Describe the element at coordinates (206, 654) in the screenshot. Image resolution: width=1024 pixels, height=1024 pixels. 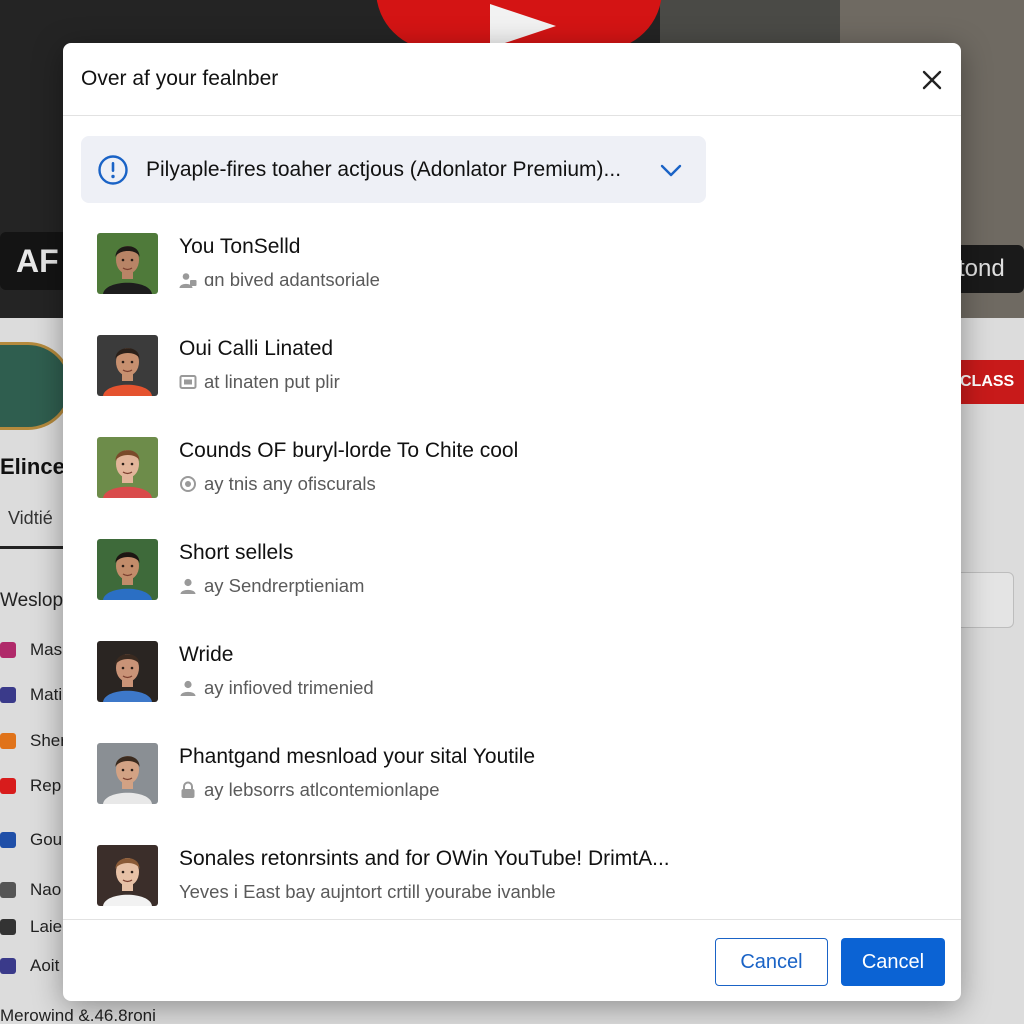
I see `list-item-title: Wride` at that location.